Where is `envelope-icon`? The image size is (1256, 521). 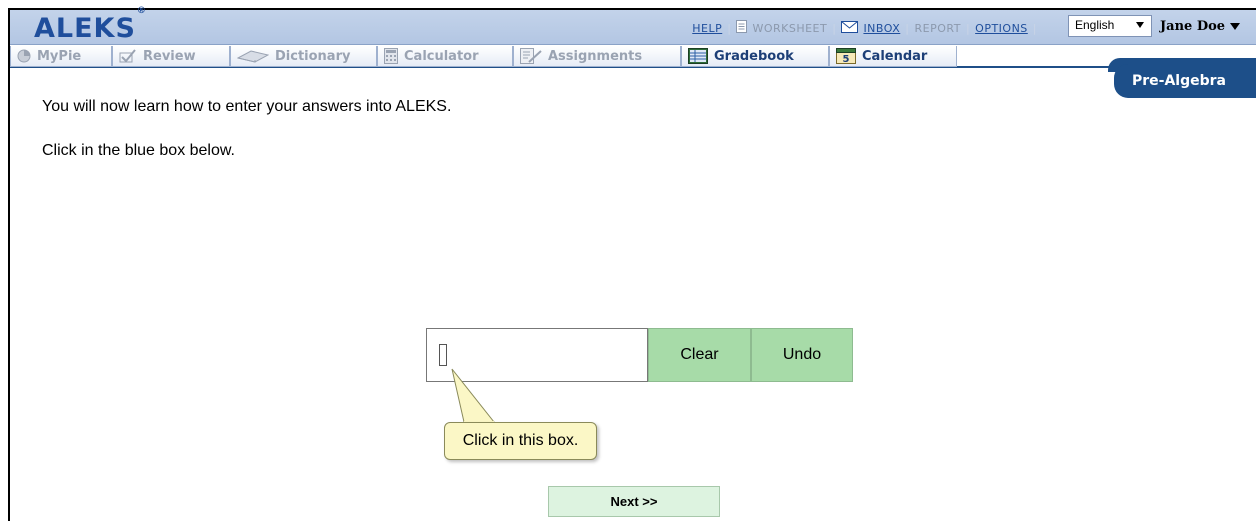 envelope-icon is located at coordinates (850, 28).